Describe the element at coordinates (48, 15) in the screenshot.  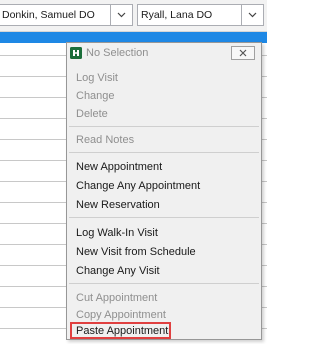
I see `provider-select-left-value: Donkin, Samuel DO` at that location.